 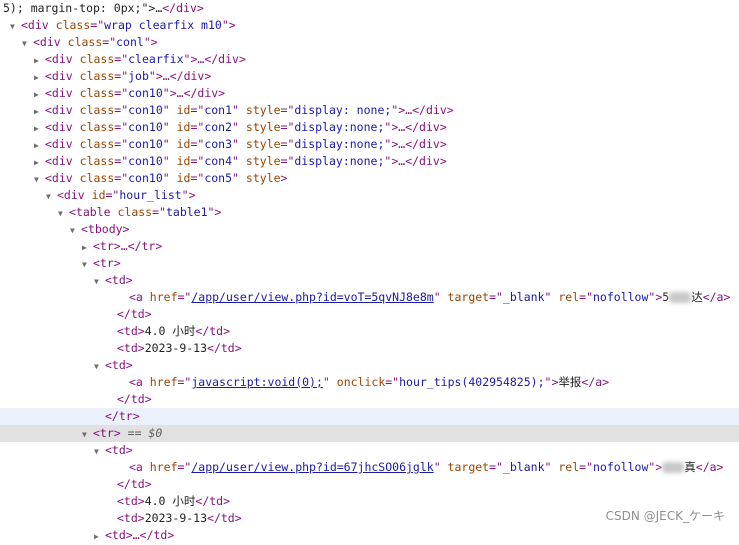 What do you see at coordinates (95, 42) in the screenshot?
I see `dom-node-markup: <div class="conl">` at bounding box center [95, 42].